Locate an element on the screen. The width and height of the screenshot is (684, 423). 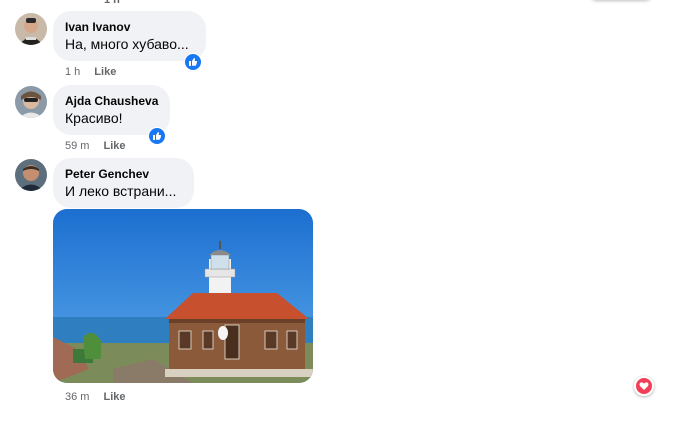
previous-comment-remnant: 1 h is located at coordinates (342, 3).